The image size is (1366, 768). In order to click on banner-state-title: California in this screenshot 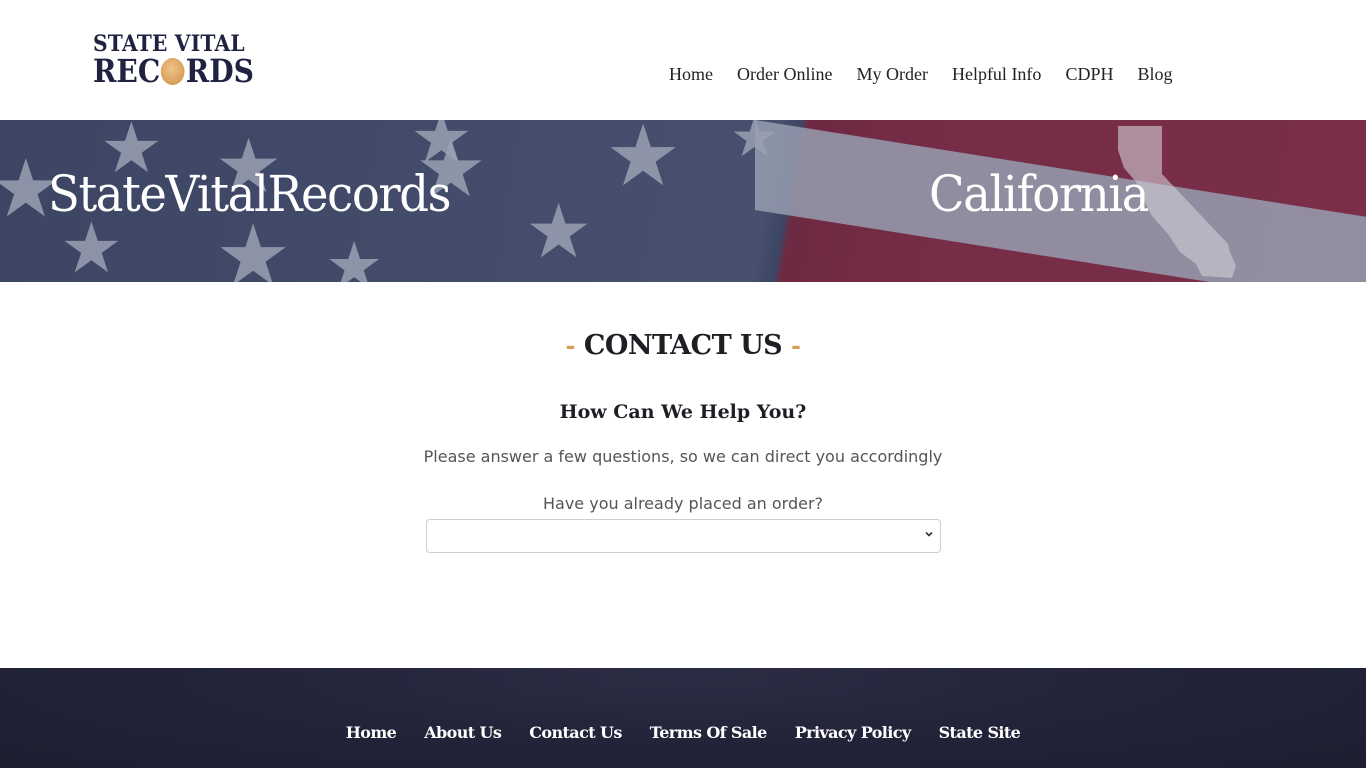, I will do `click(1039, 194)`.